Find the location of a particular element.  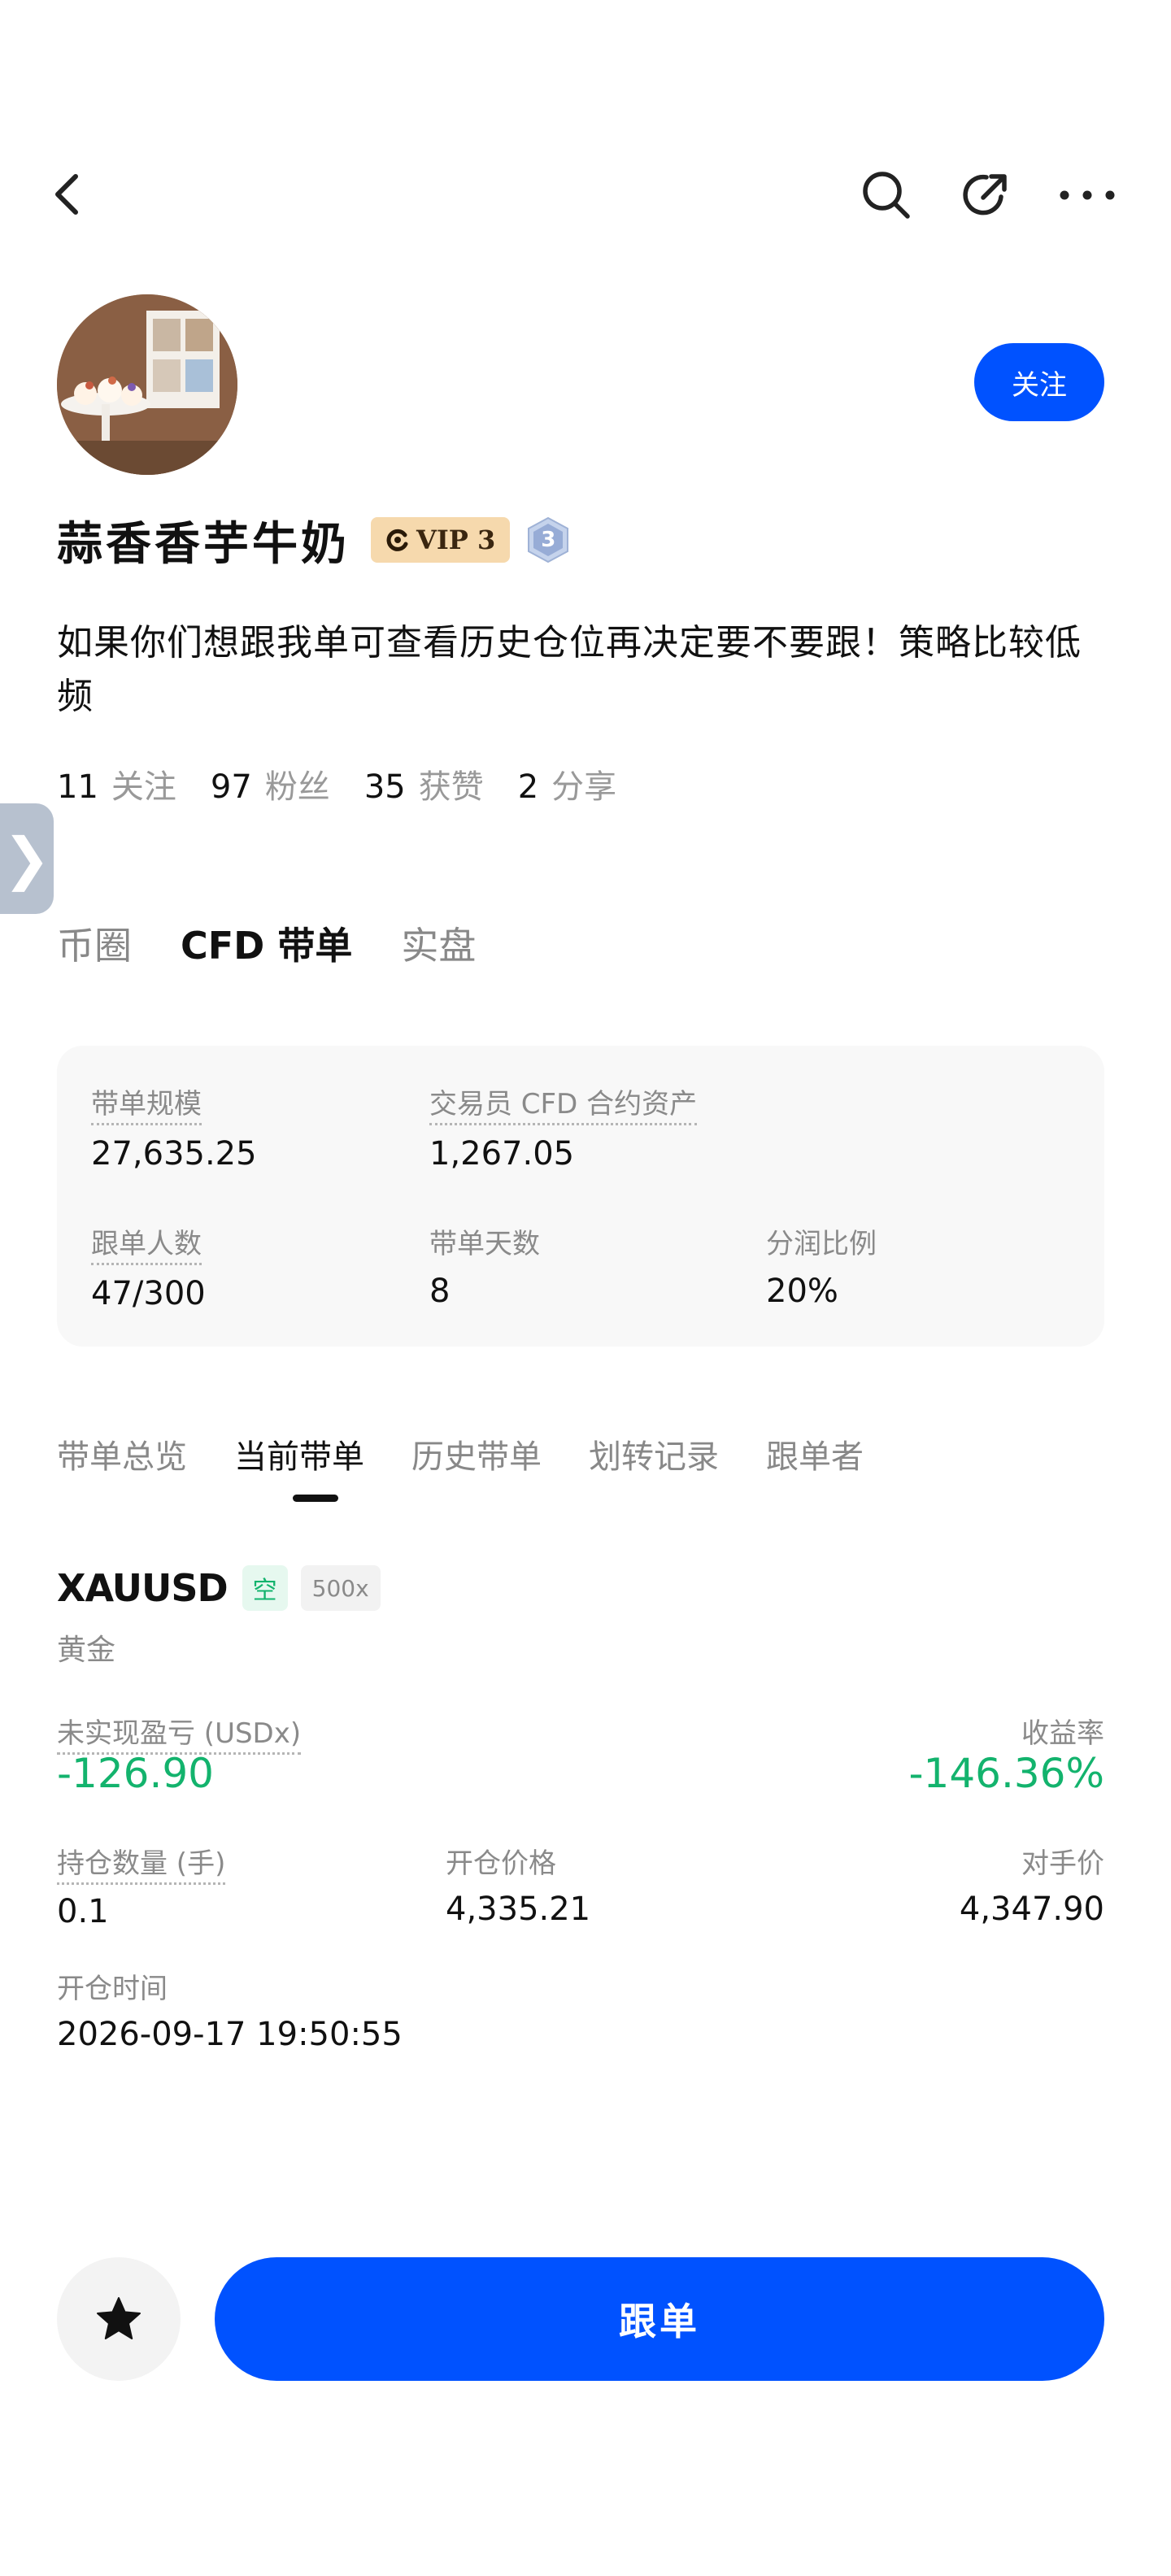

detail-open-time: 开仓时间 2026-09-17 19:50:55 is located at coordinates (230, 2010).